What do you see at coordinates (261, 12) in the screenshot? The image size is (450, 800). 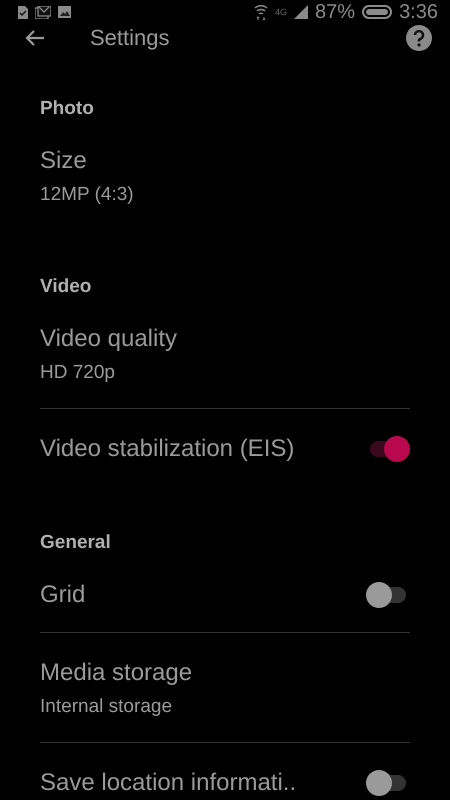 I see `wifi-icon` at bounding box center [261, 12].